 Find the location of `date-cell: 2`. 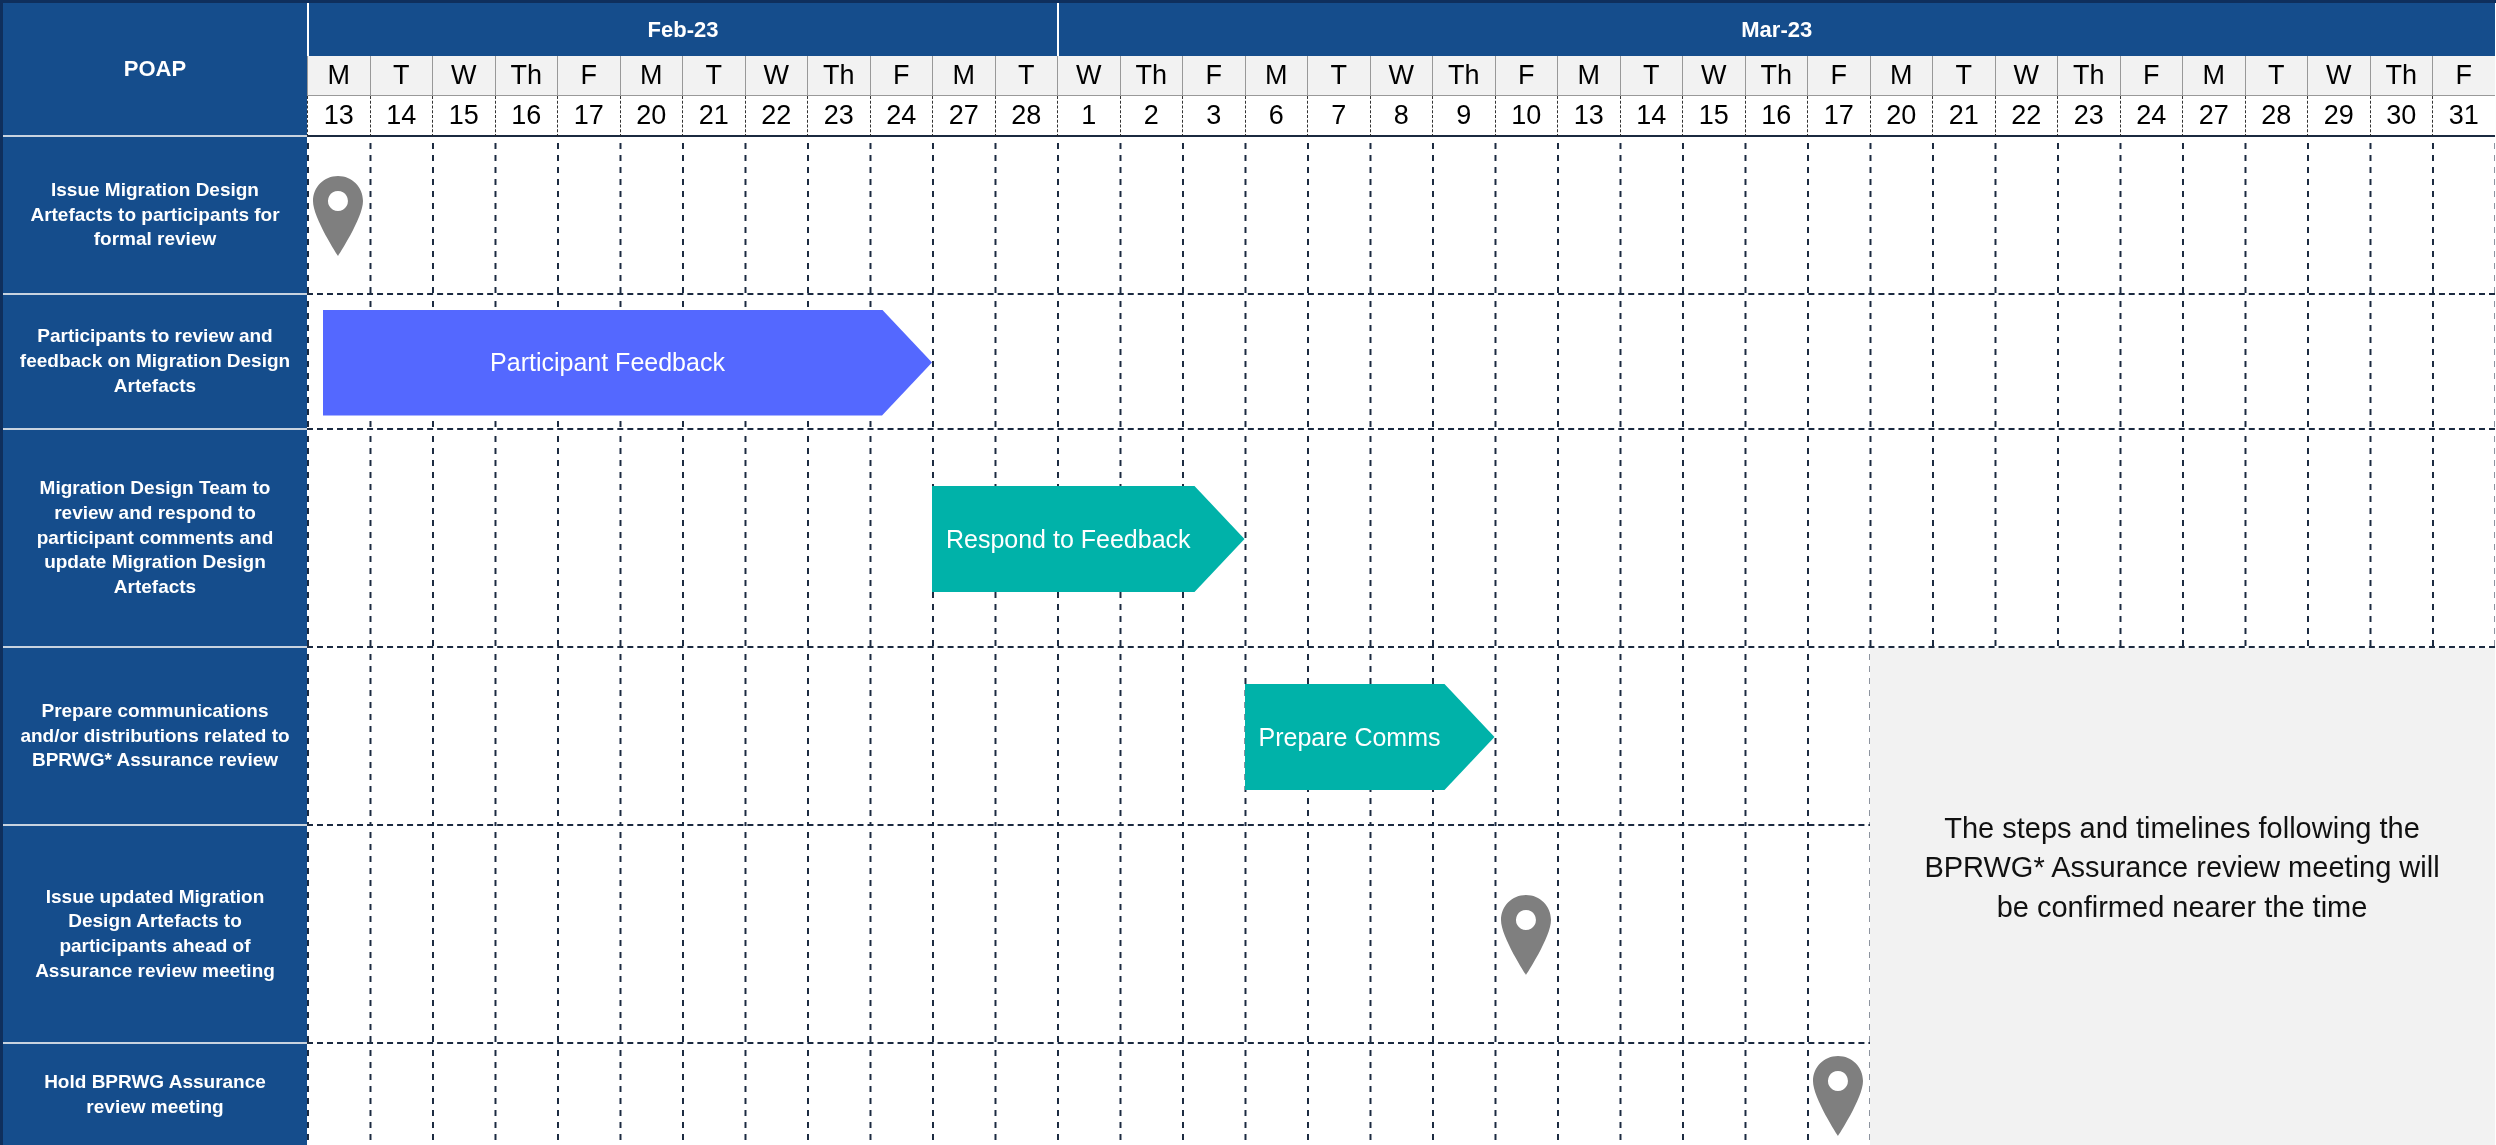

date-cell: 2 is located at coordinates (1150, 116).